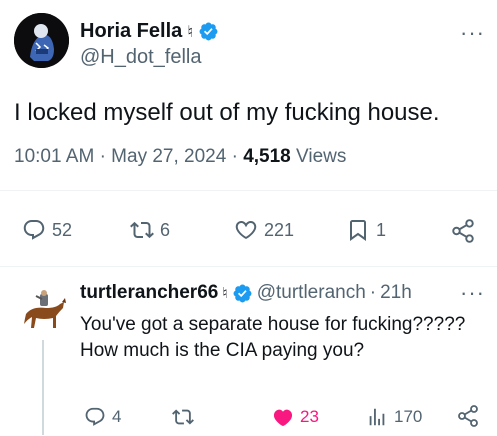 Image resolution: width=497 pixels, height=436 pixels. I want to click on reply-author-flag-badge: ♮, so click(225, 293).